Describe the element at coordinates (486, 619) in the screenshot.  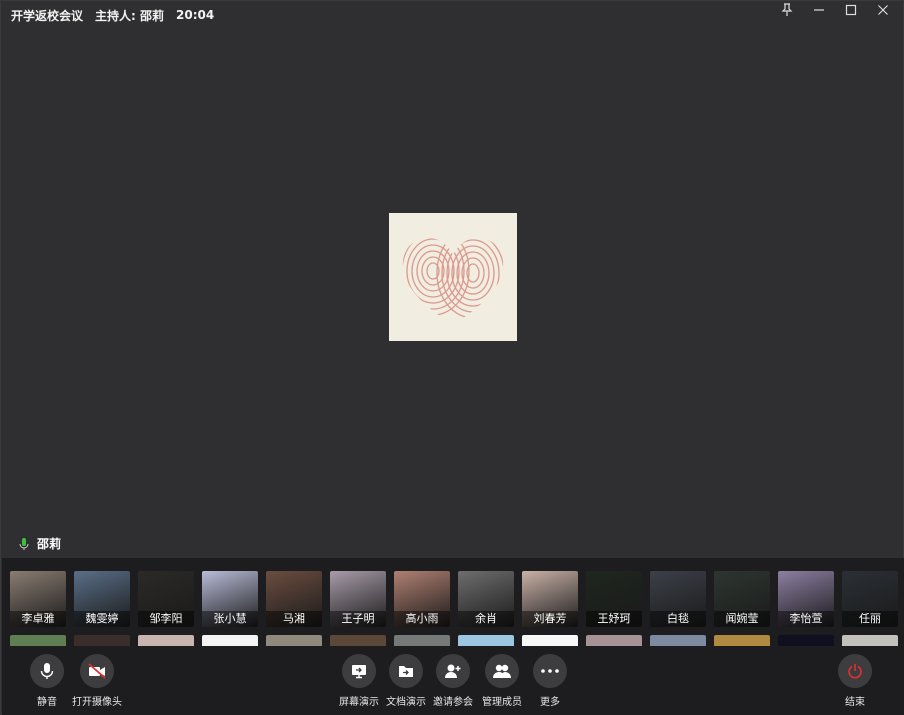
I see `participant-name: 余肖` at that location.